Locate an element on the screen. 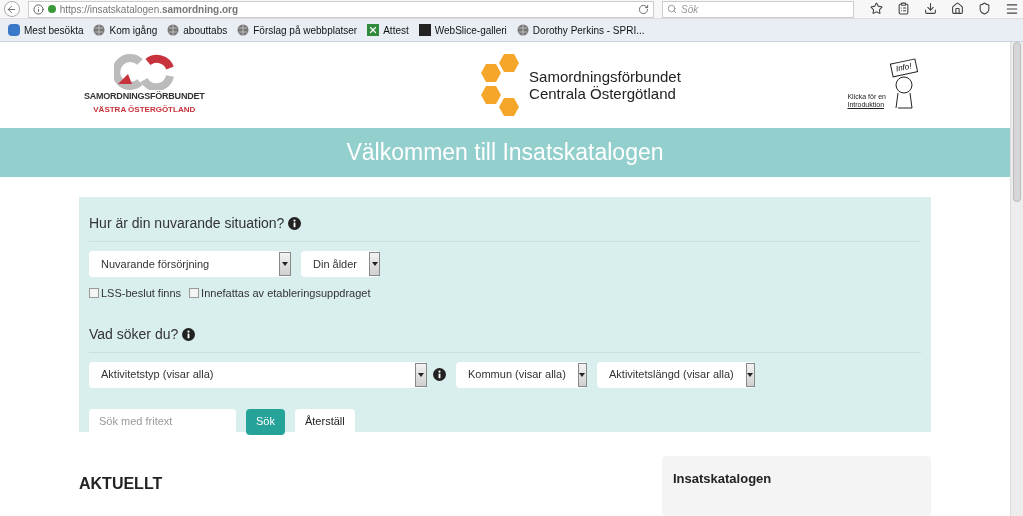 The width and height of the screenshot is (1023, 516). dropdown: Nuvarande försörjning is located at coordinates (190, 264).